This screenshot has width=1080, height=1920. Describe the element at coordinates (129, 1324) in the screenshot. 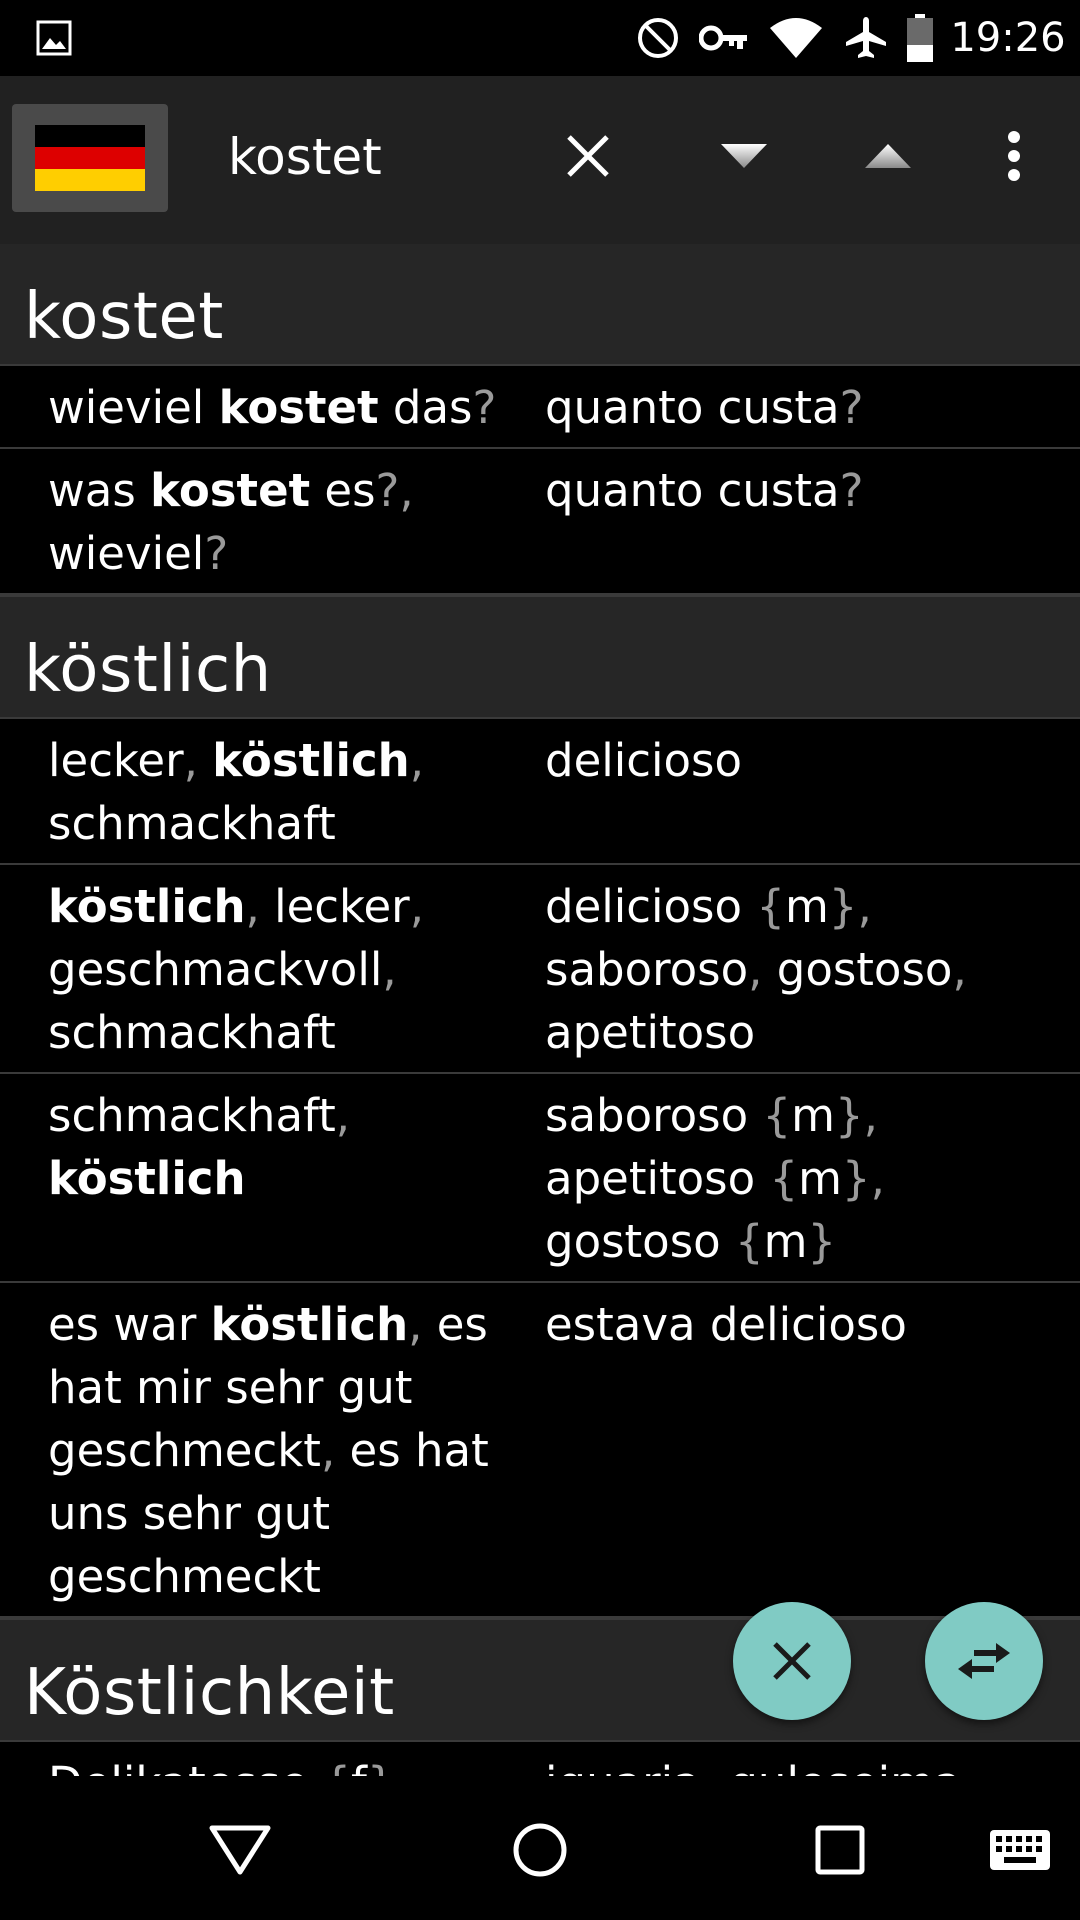

I see `text-segment: es war` at that location.